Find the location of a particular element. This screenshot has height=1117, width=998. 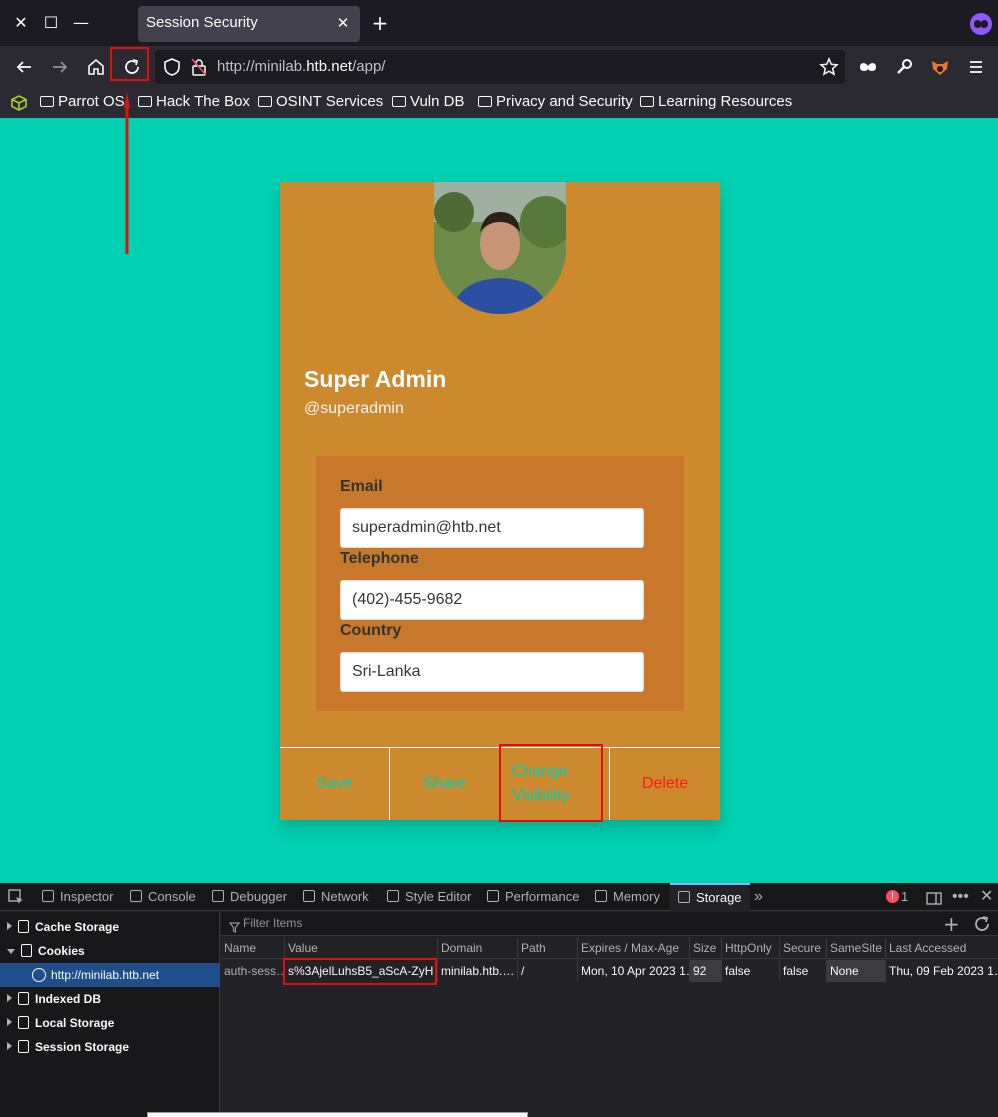

bookmark-parrot-os: Parrot OS is located at coordinates (82, 101).